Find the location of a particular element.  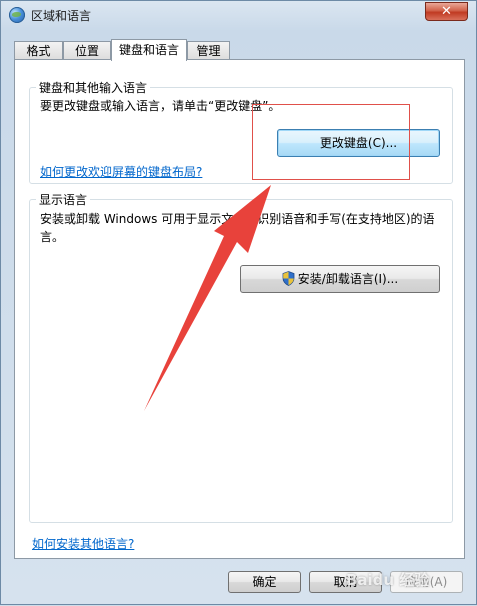

ok-button: 确定 is located at coordinates (264, 582).